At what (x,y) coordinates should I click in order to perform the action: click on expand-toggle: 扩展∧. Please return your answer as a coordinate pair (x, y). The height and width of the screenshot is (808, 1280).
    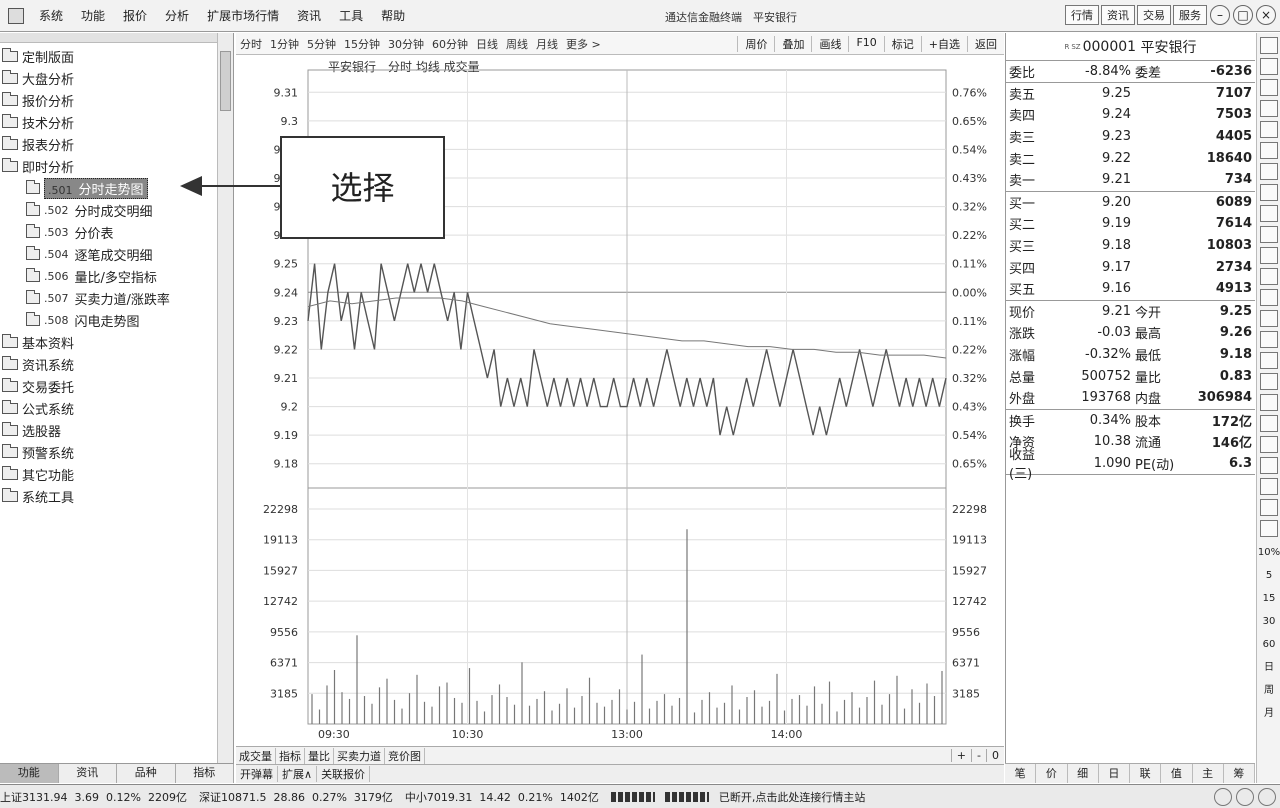
    Looking at the image, I should click on (298, 774).